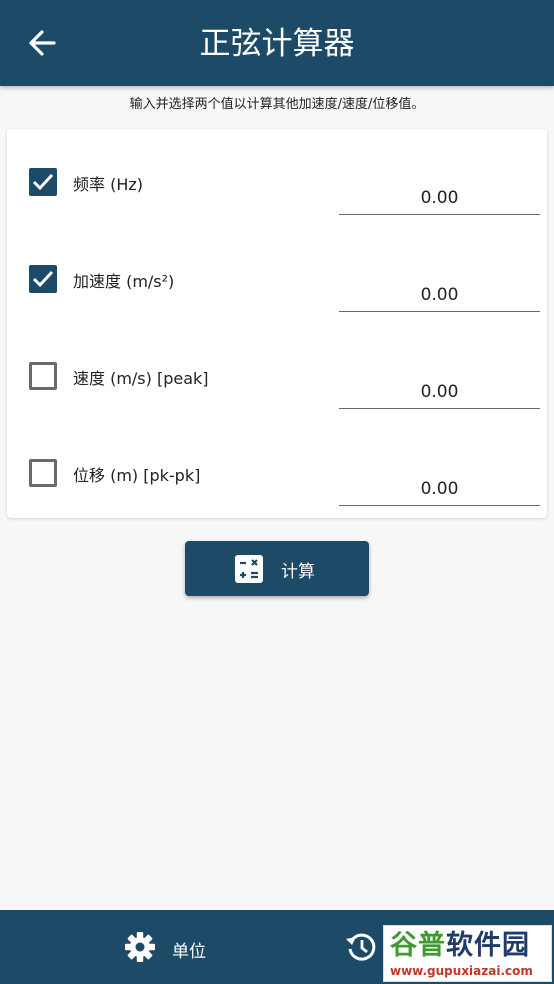 Image resolution: width=554 pixels, height=984 pixels. What do you see at coordinates (277, 371) in the screenshot?
I see `field-row-velocity: 速度 (m/s) [peak]` at bounding box center [277, 371].